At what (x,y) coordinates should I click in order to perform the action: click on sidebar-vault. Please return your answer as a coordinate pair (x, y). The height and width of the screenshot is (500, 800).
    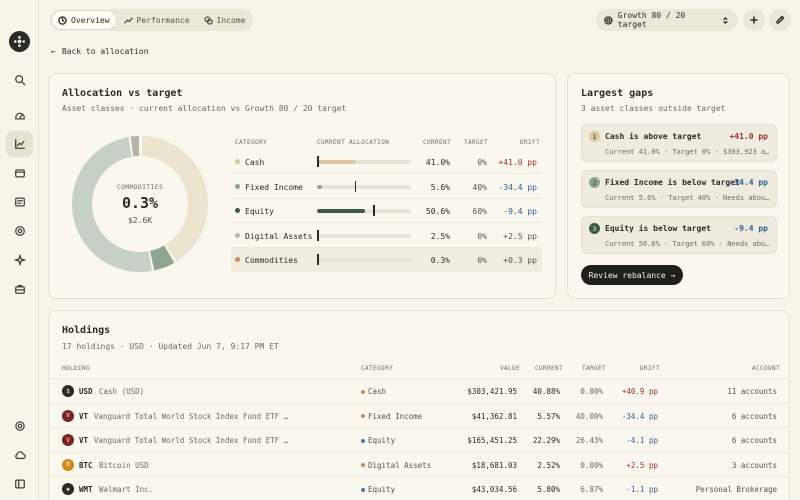
    Looking at the image, I should click on (19, 289).